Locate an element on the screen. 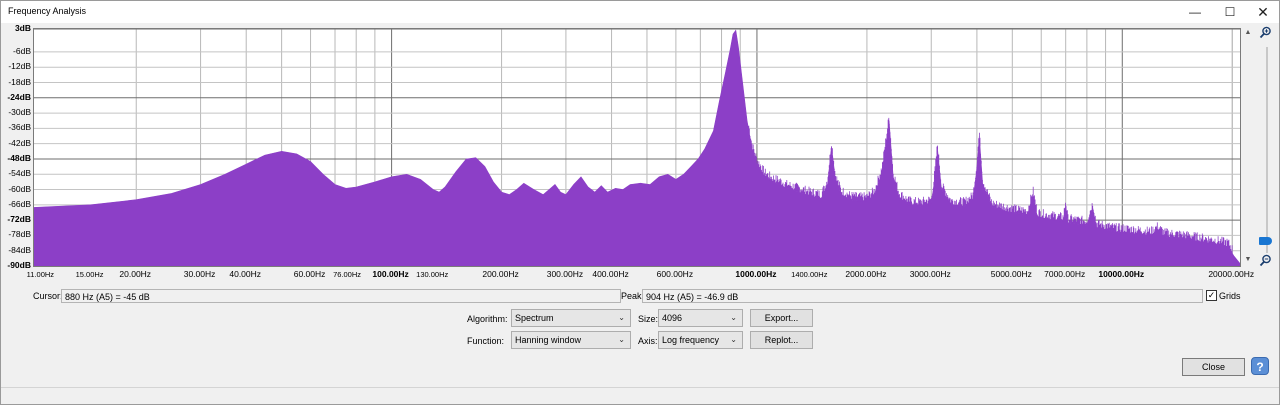  x-tick-label: 130.00Hz is located at coordinates (432, 274).